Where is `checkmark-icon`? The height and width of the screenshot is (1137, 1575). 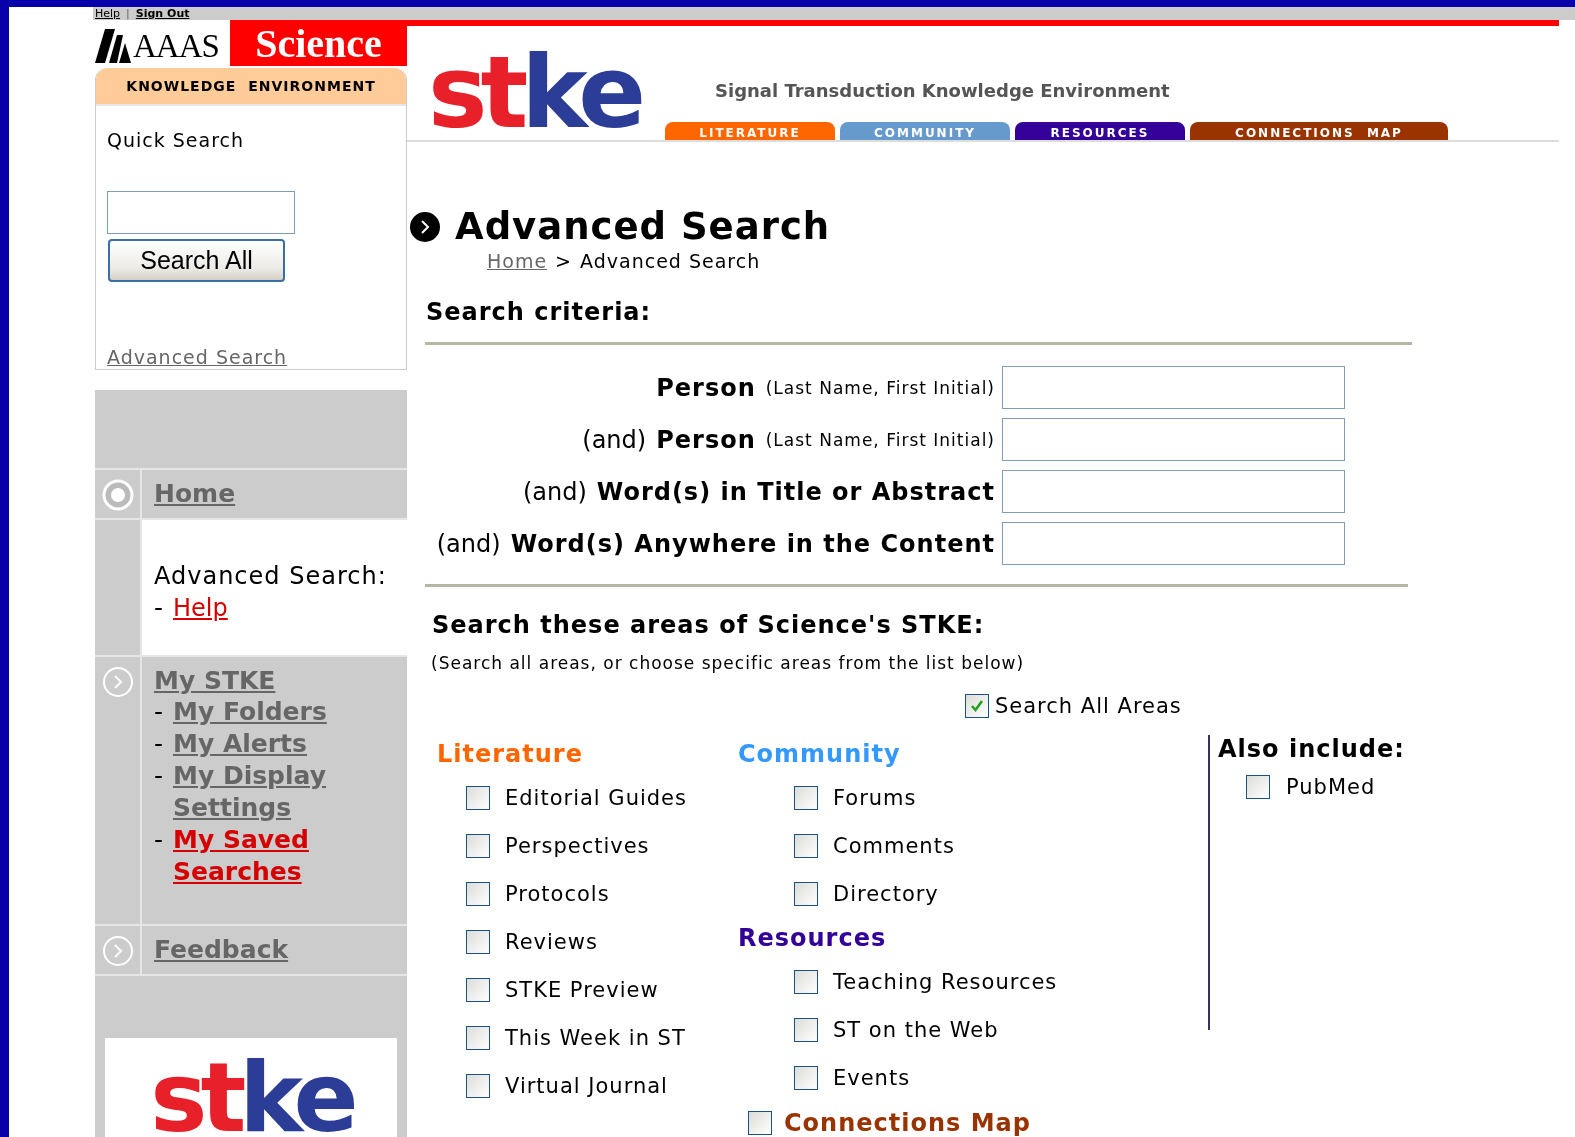 checkmark-icon is located at coordinates (977, 706).